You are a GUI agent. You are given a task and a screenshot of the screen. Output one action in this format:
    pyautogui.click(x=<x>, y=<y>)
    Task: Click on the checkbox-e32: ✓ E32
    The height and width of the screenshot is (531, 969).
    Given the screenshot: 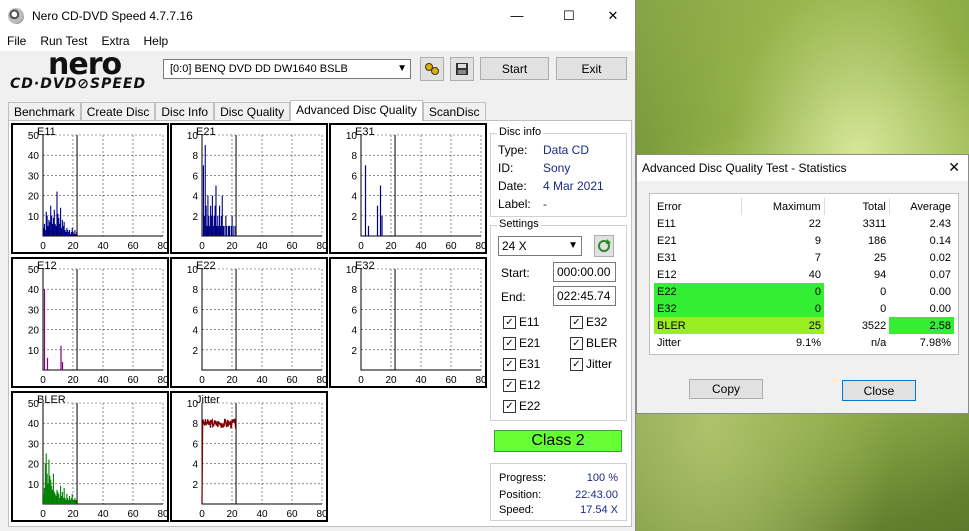 What is the action you would take?
    pyautogui.click(x=588, y=322)
    